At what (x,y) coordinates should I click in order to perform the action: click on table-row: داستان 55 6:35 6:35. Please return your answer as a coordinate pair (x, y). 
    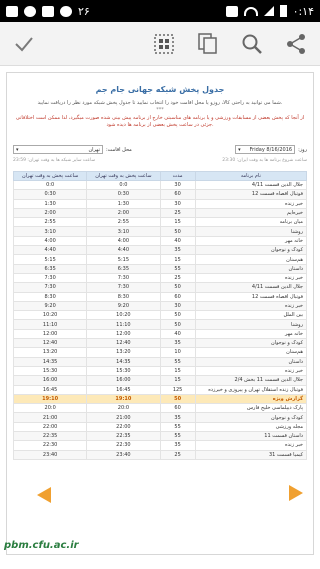
    Looking at the image, I should click on (160, 268).